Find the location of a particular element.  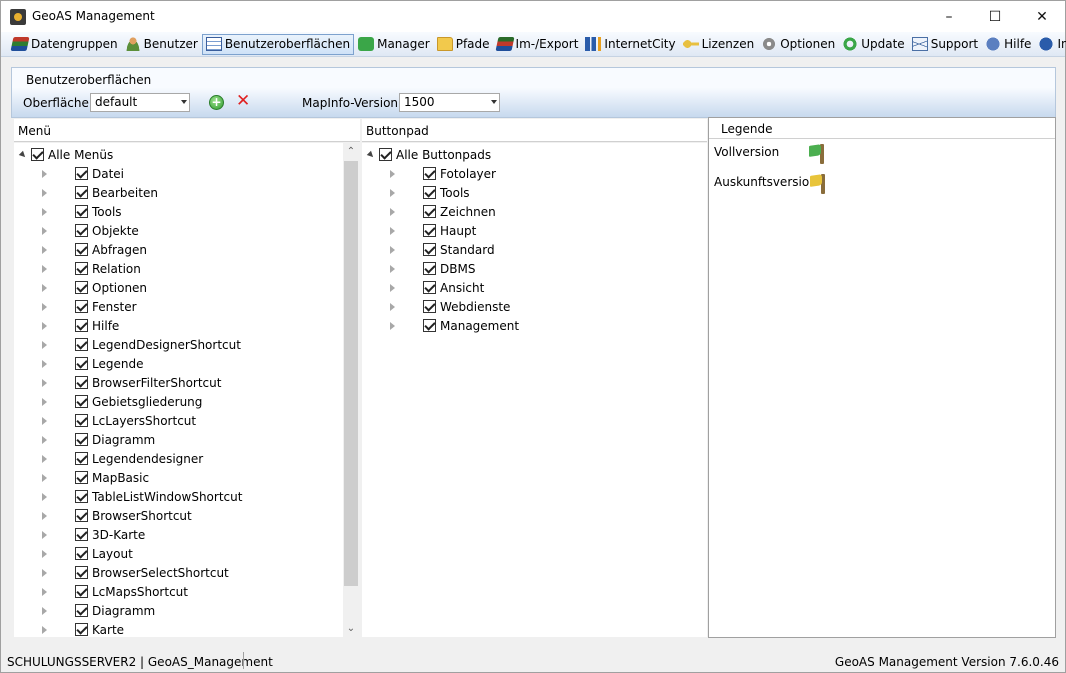

surface-select: default is located at coordinates (140, 102).